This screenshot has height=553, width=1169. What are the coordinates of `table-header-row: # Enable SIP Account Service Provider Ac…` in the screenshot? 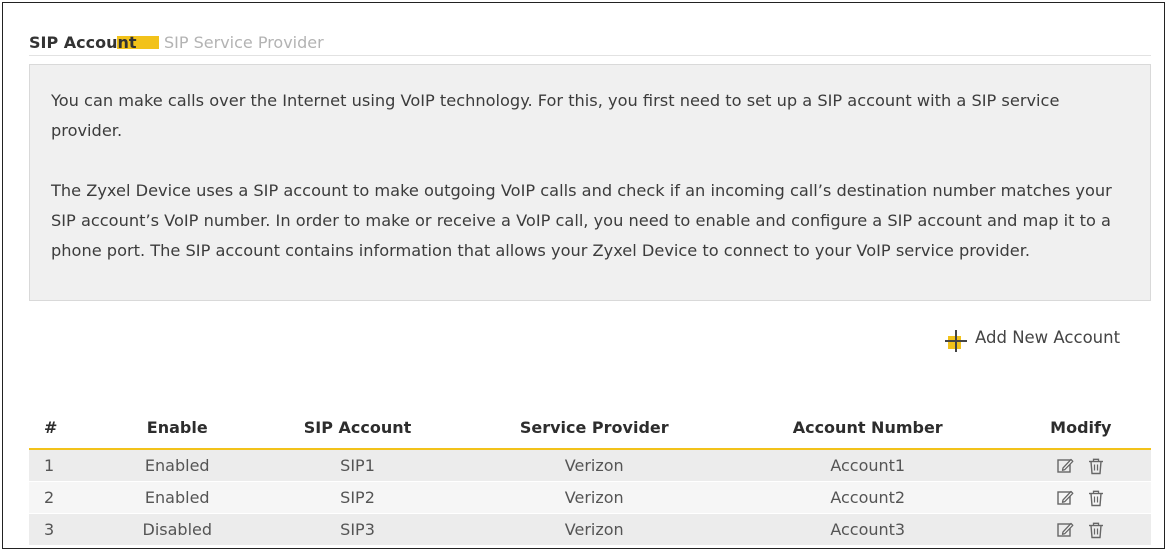 It's located at (590, 428).